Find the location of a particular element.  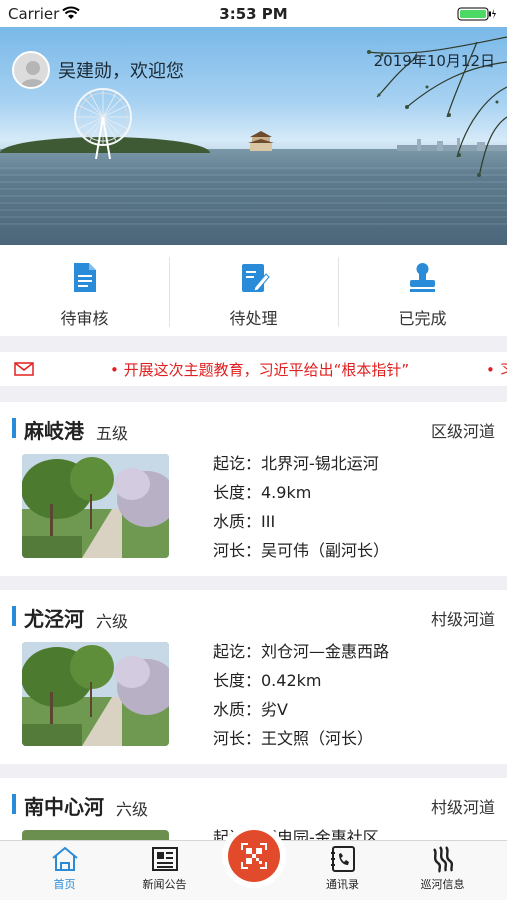

river-name: 南中心河 is located at coordinates (64, 807).